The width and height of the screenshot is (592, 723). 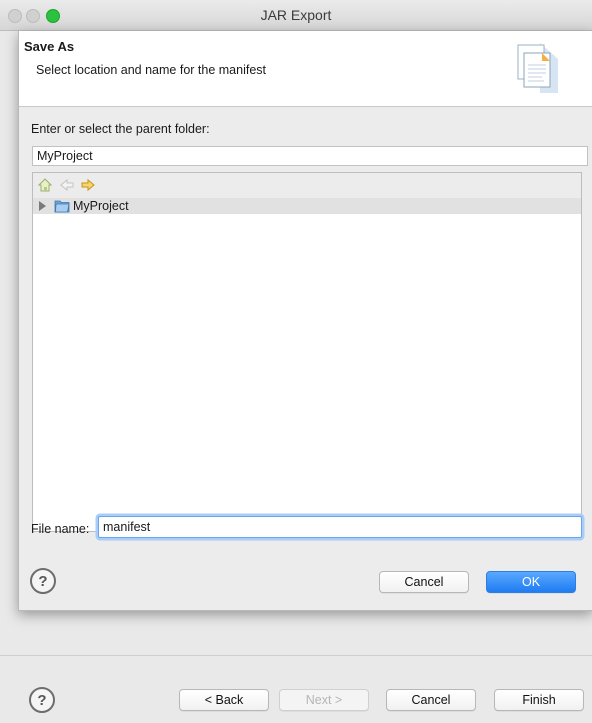 What do you see at coordinates (62, 206) in the screenshot?
I see `folder-icon` at bounding box center [62, 206].